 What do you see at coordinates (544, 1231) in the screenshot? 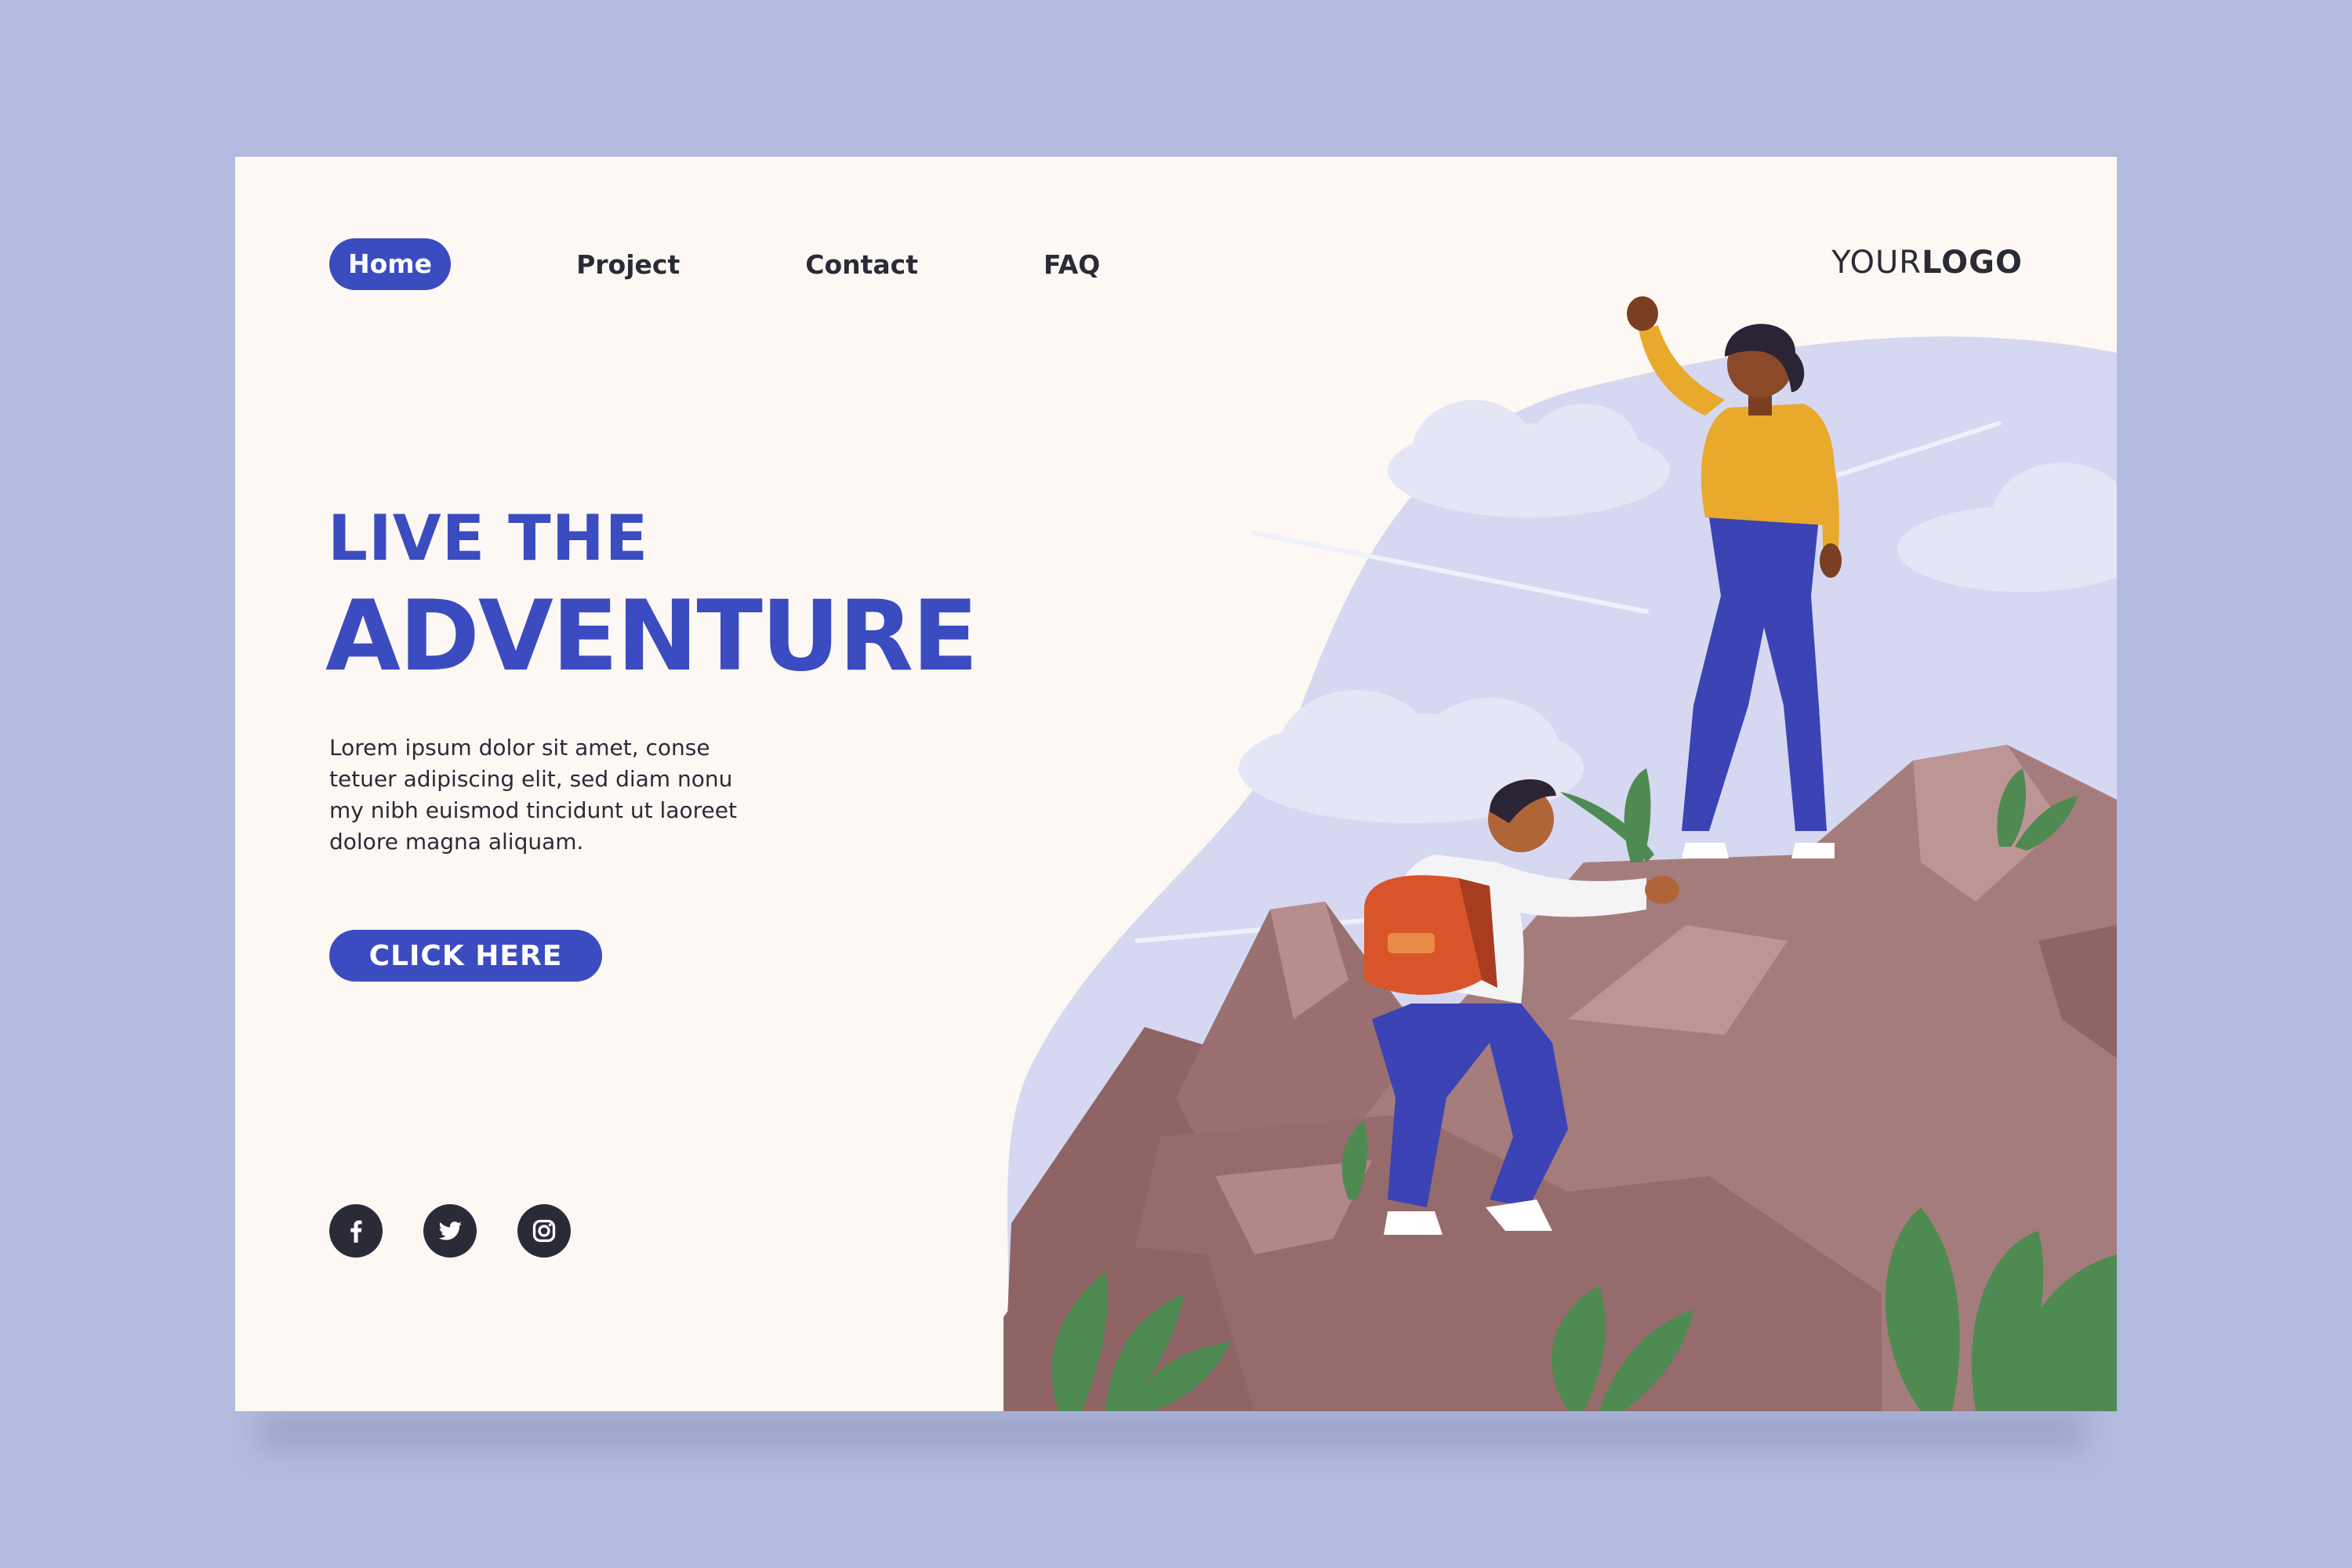
I see `instagram-icon` at bounding box center [544, 1231].